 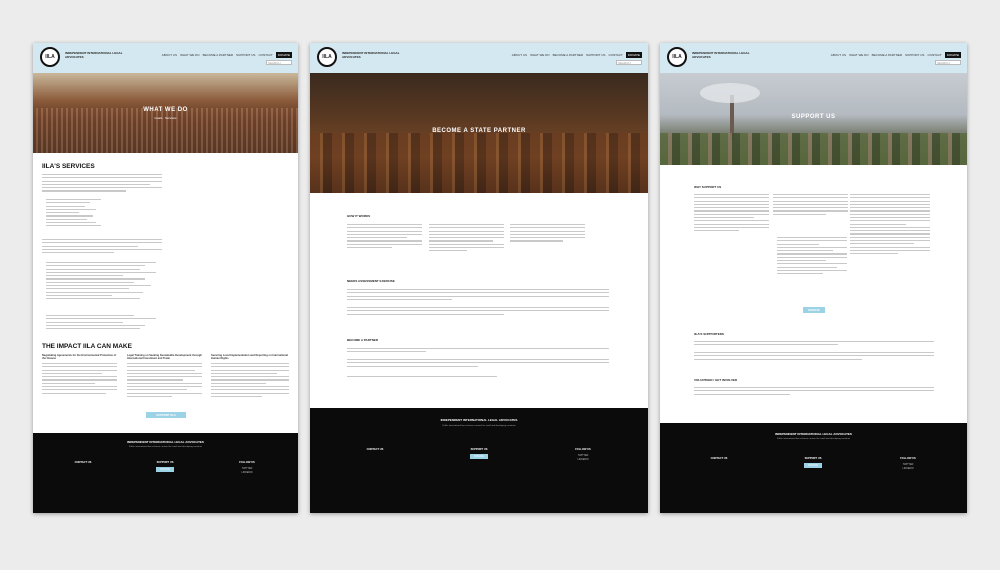 I want to click on smoke, so click(x=730, y=93).